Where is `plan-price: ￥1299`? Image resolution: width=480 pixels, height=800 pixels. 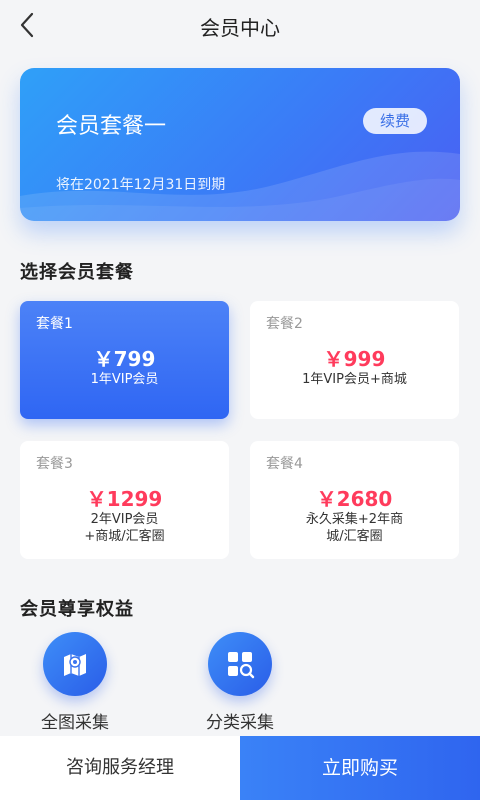 plan-price: ￥1299 is located at coordinates (124, 499).